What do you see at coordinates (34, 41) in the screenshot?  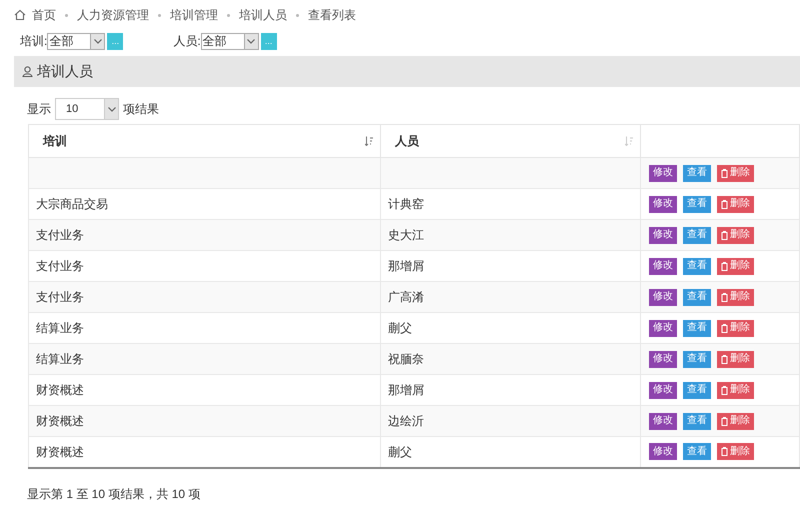 I see `filter-label: 培训:` at bounding box center [34, 41].